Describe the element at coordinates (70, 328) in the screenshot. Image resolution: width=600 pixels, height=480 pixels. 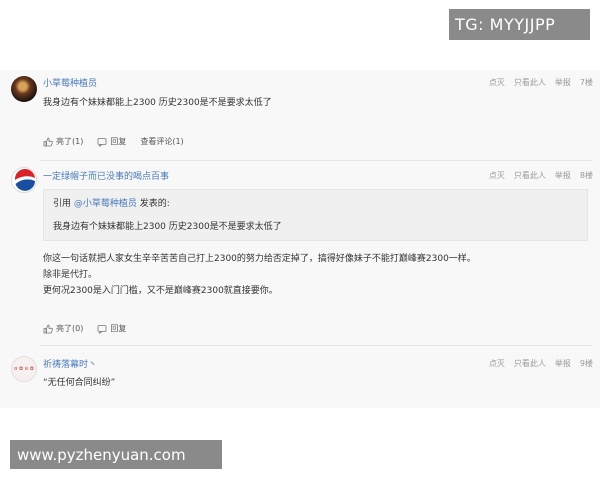
I see `like-count: 亮了(0)` at that location.